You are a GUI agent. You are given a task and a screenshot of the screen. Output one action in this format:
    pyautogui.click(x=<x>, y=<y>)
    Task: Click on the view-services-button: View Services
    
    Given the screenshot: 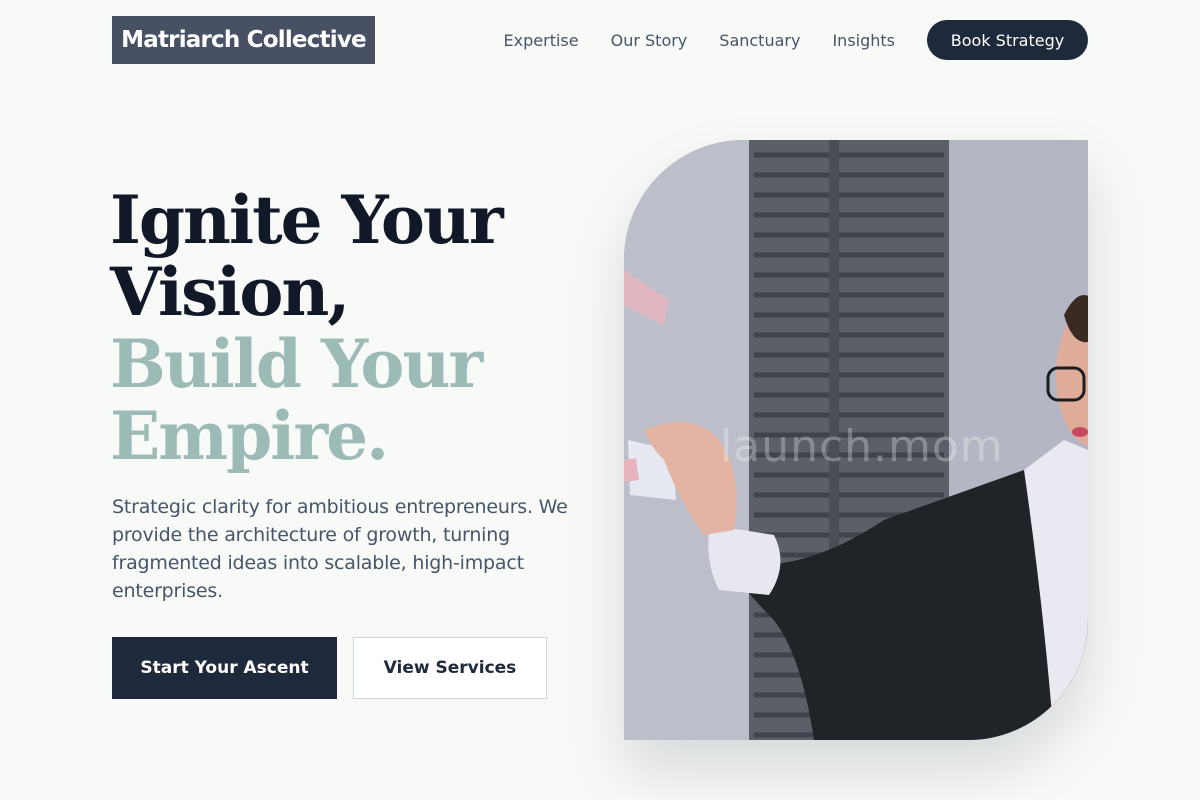 What is the action you would take?
    pyautogui.click(x=450, y=668)
    